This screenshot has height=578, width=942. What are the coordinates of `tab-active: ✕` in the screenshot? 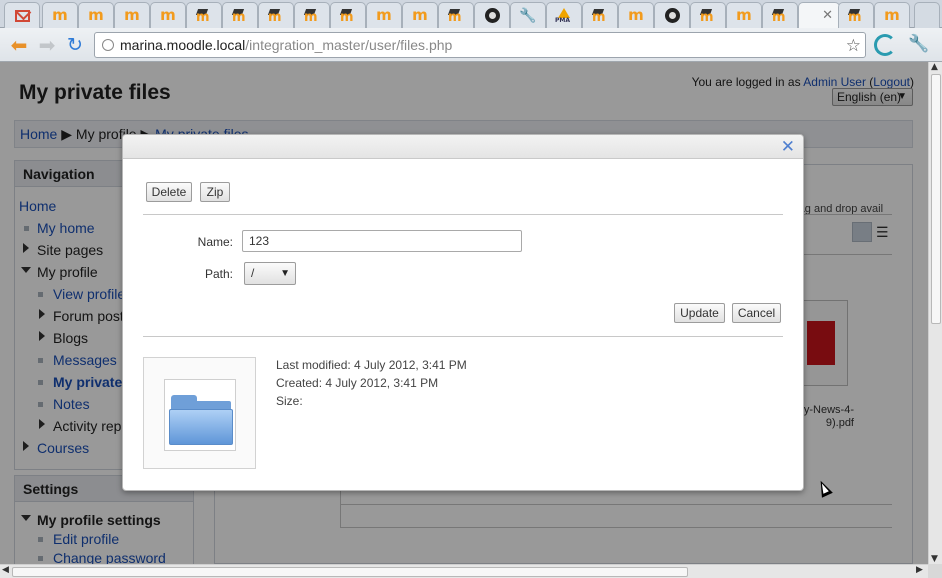 It's located at (819, 15).